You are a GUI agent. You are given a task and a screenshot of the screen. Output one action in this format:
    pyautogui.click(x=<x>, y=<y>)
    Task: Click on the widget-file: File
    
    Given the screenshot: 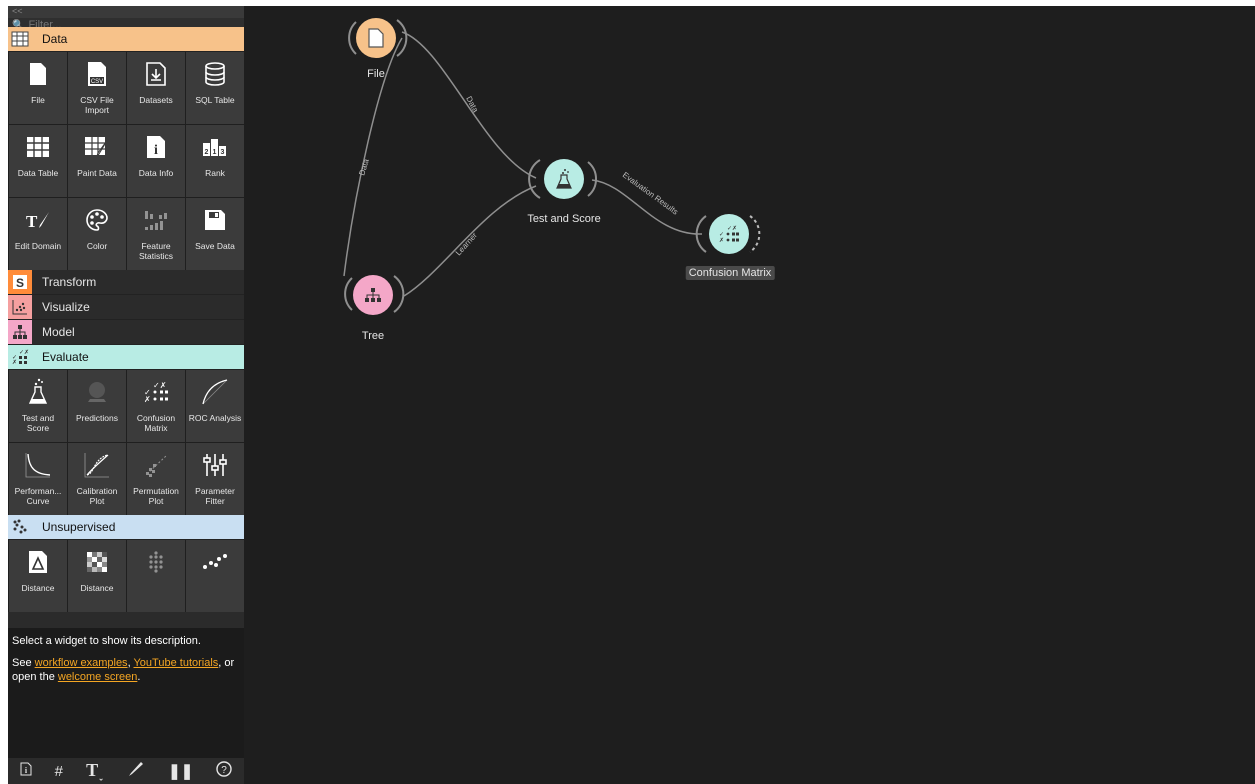 What is the action you would take?
    pyautogui.click(x=38, y=88)
    